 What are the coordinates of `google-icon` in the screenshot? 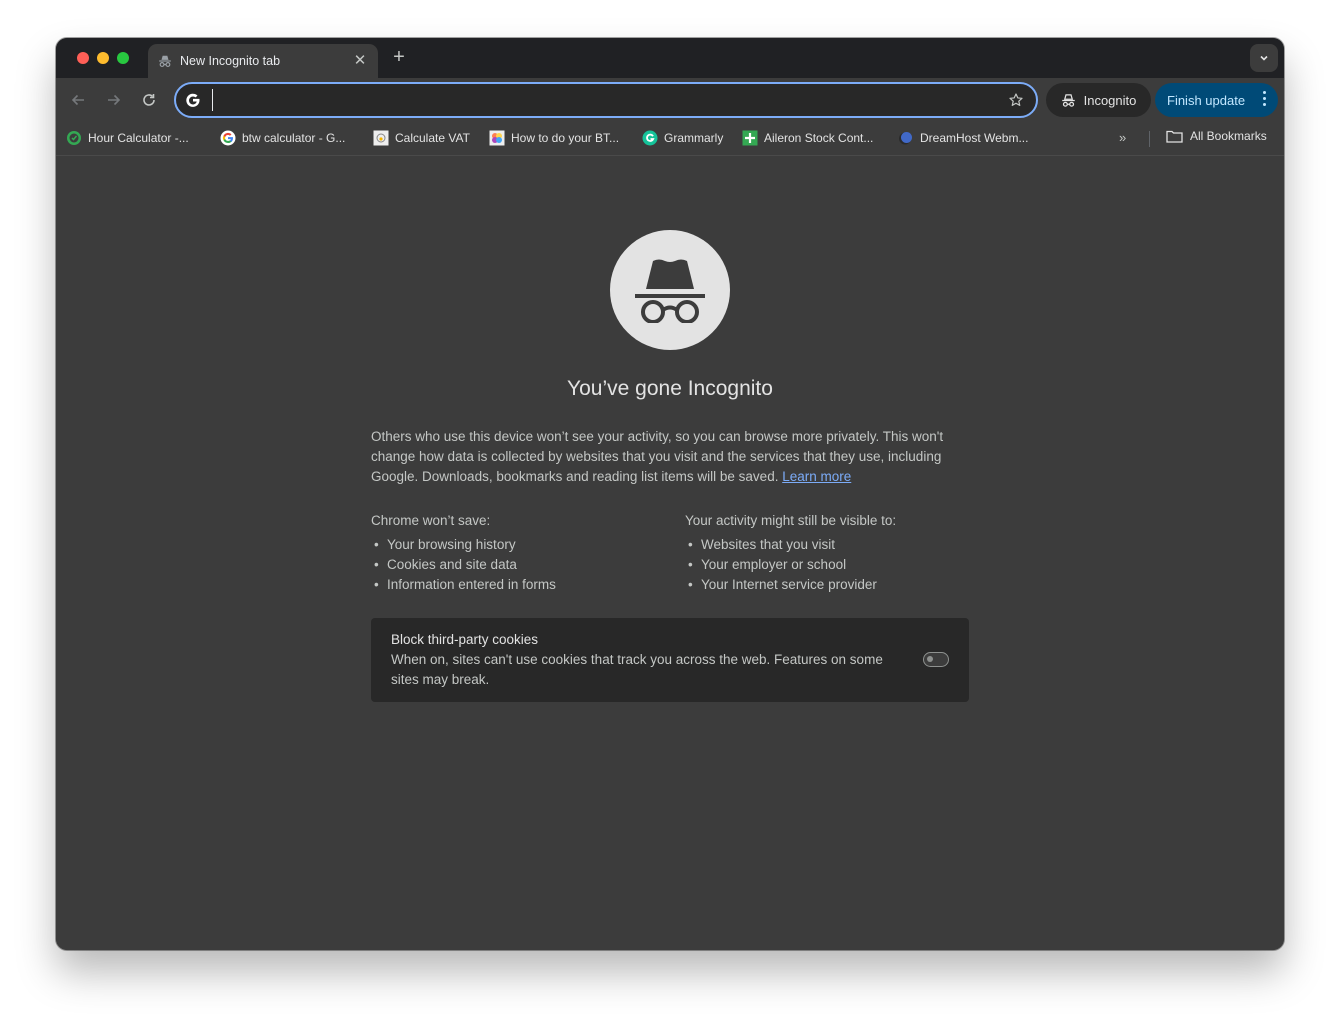 It's located at (228, 138).